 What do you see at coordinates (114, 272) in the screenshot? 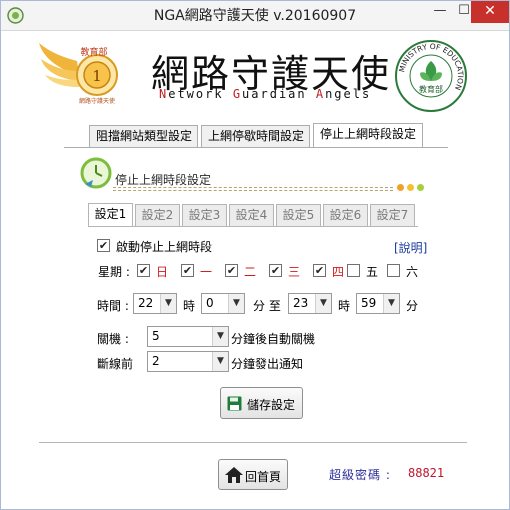
I see `weekday-label: 星期 :` at bounding box center [114, 272].